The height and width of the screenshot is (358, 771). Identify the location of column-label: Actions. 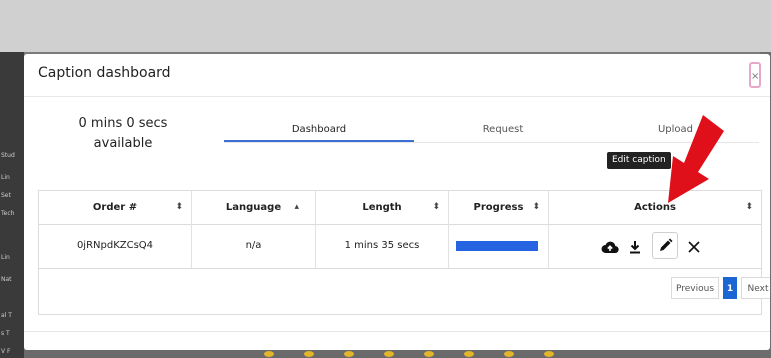
(655, 207).